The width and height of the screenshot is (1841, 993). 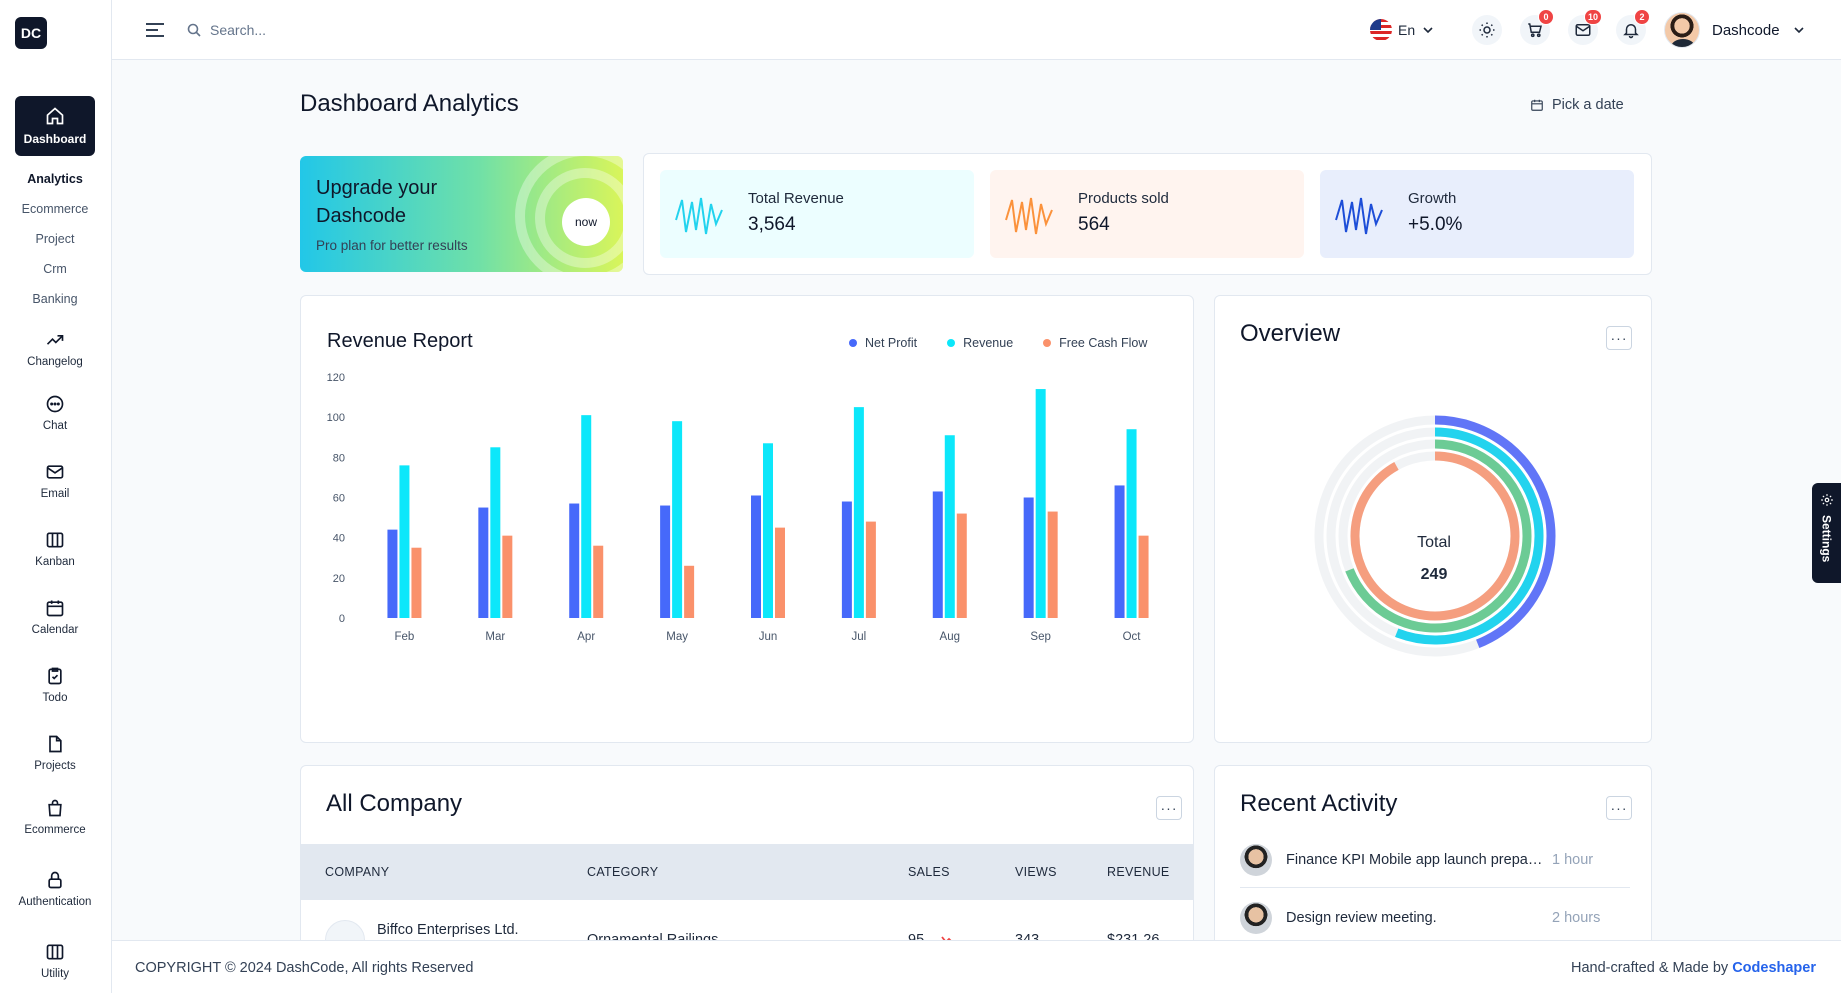 I want to click on app-logo: DC, so click(x=31, y=33).